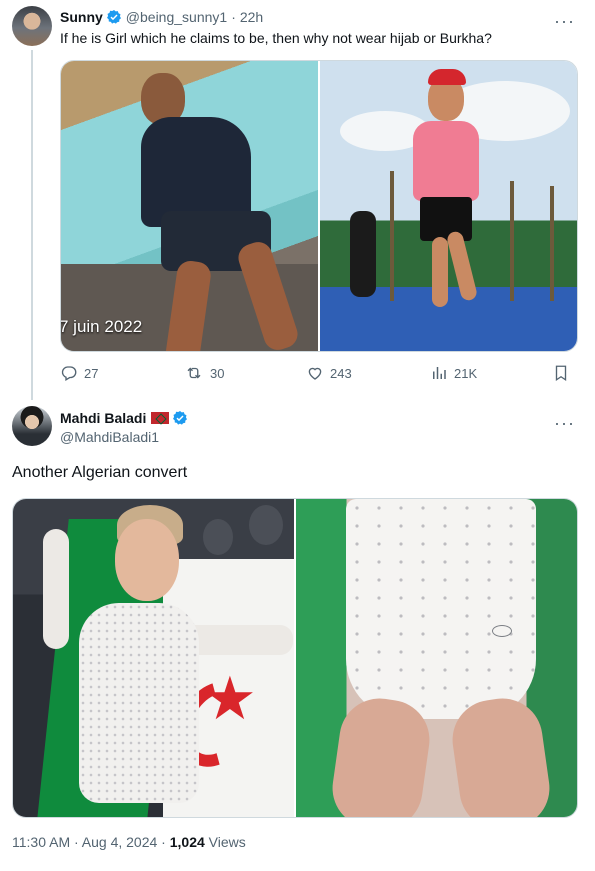 This screenshot has width=595, height=871. What do you see at coordinates (91, 842) in the screenshot?
I see `tweet-timestamp: 11:30 AM · Aug 4, 2024 ·` at bounding box center [91, 842].